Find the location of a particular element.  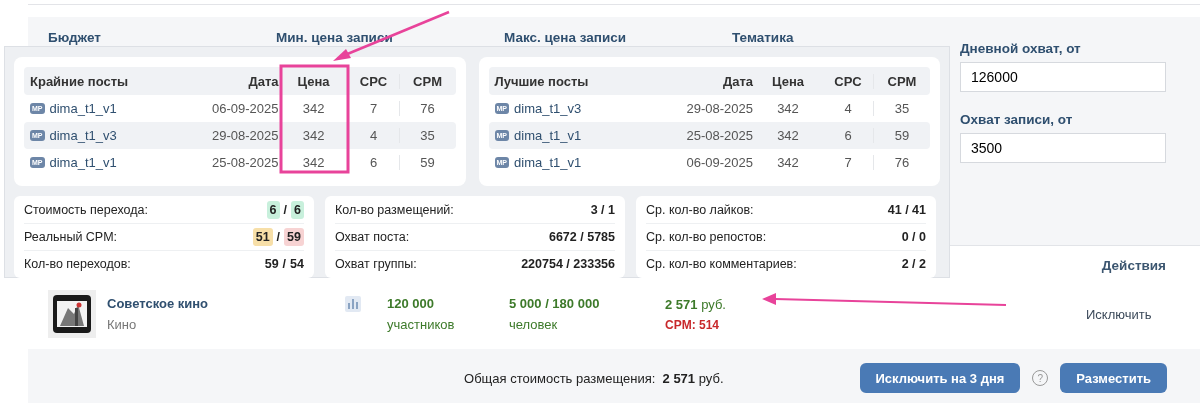

column-header: Действия is located at coordinates (1133, 265).